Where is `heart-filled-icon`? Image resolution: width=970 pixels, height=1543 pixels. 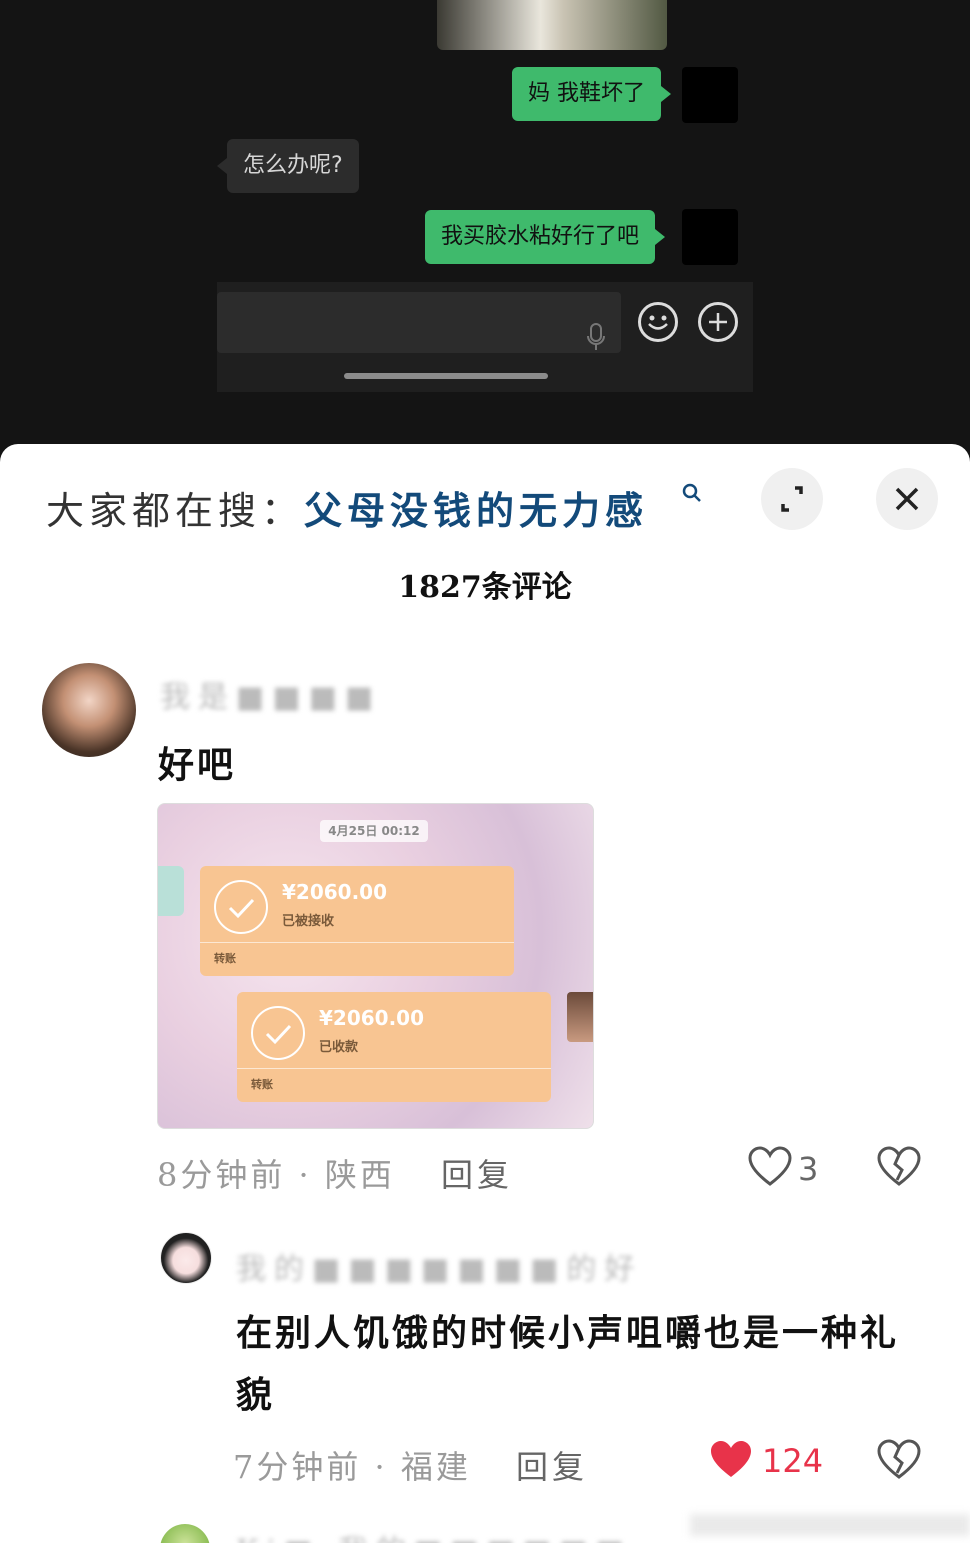
heart-filled-icon is located at coordinates (731, 1460).